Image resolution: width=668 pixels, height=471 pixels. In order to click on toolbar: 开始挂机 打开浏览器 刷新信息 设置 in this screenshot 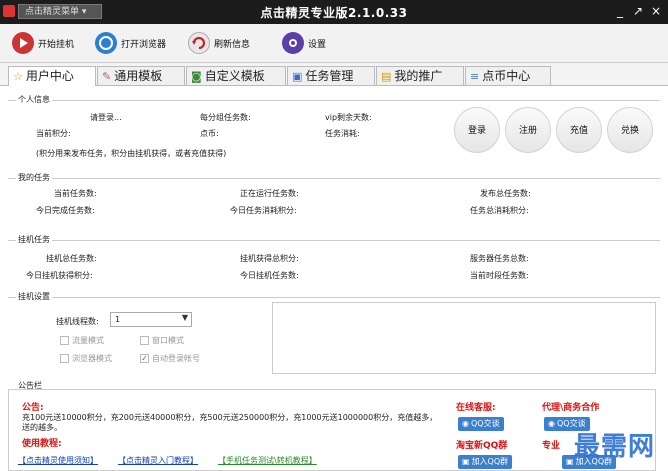, I will do `click(334, 43)`.